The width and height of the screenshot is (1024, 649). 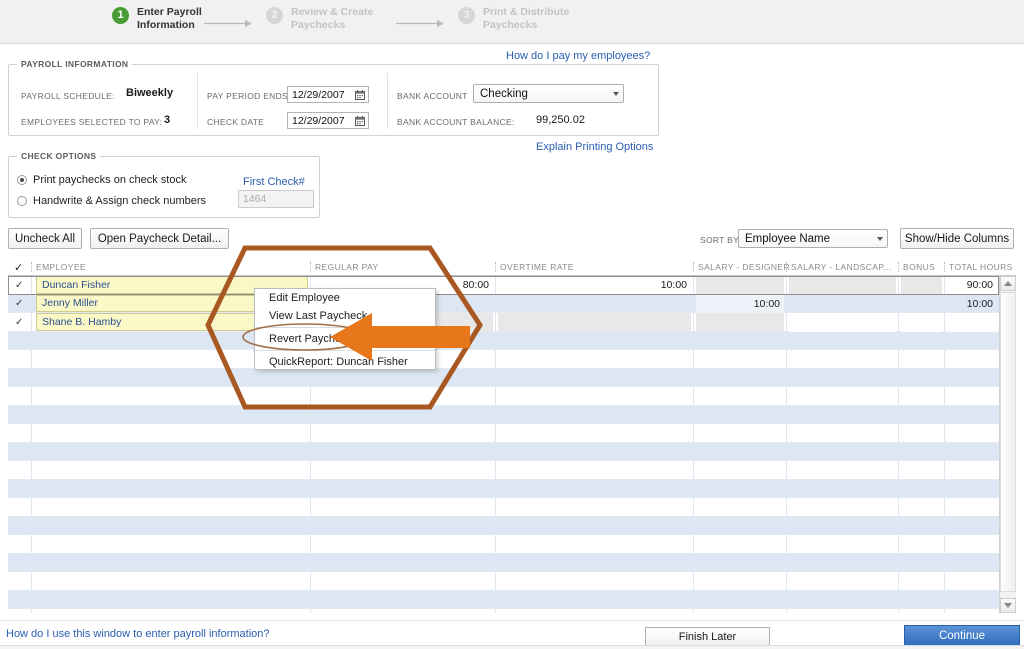 I want to click on cell-total_hours, so click(x=972, y=322).